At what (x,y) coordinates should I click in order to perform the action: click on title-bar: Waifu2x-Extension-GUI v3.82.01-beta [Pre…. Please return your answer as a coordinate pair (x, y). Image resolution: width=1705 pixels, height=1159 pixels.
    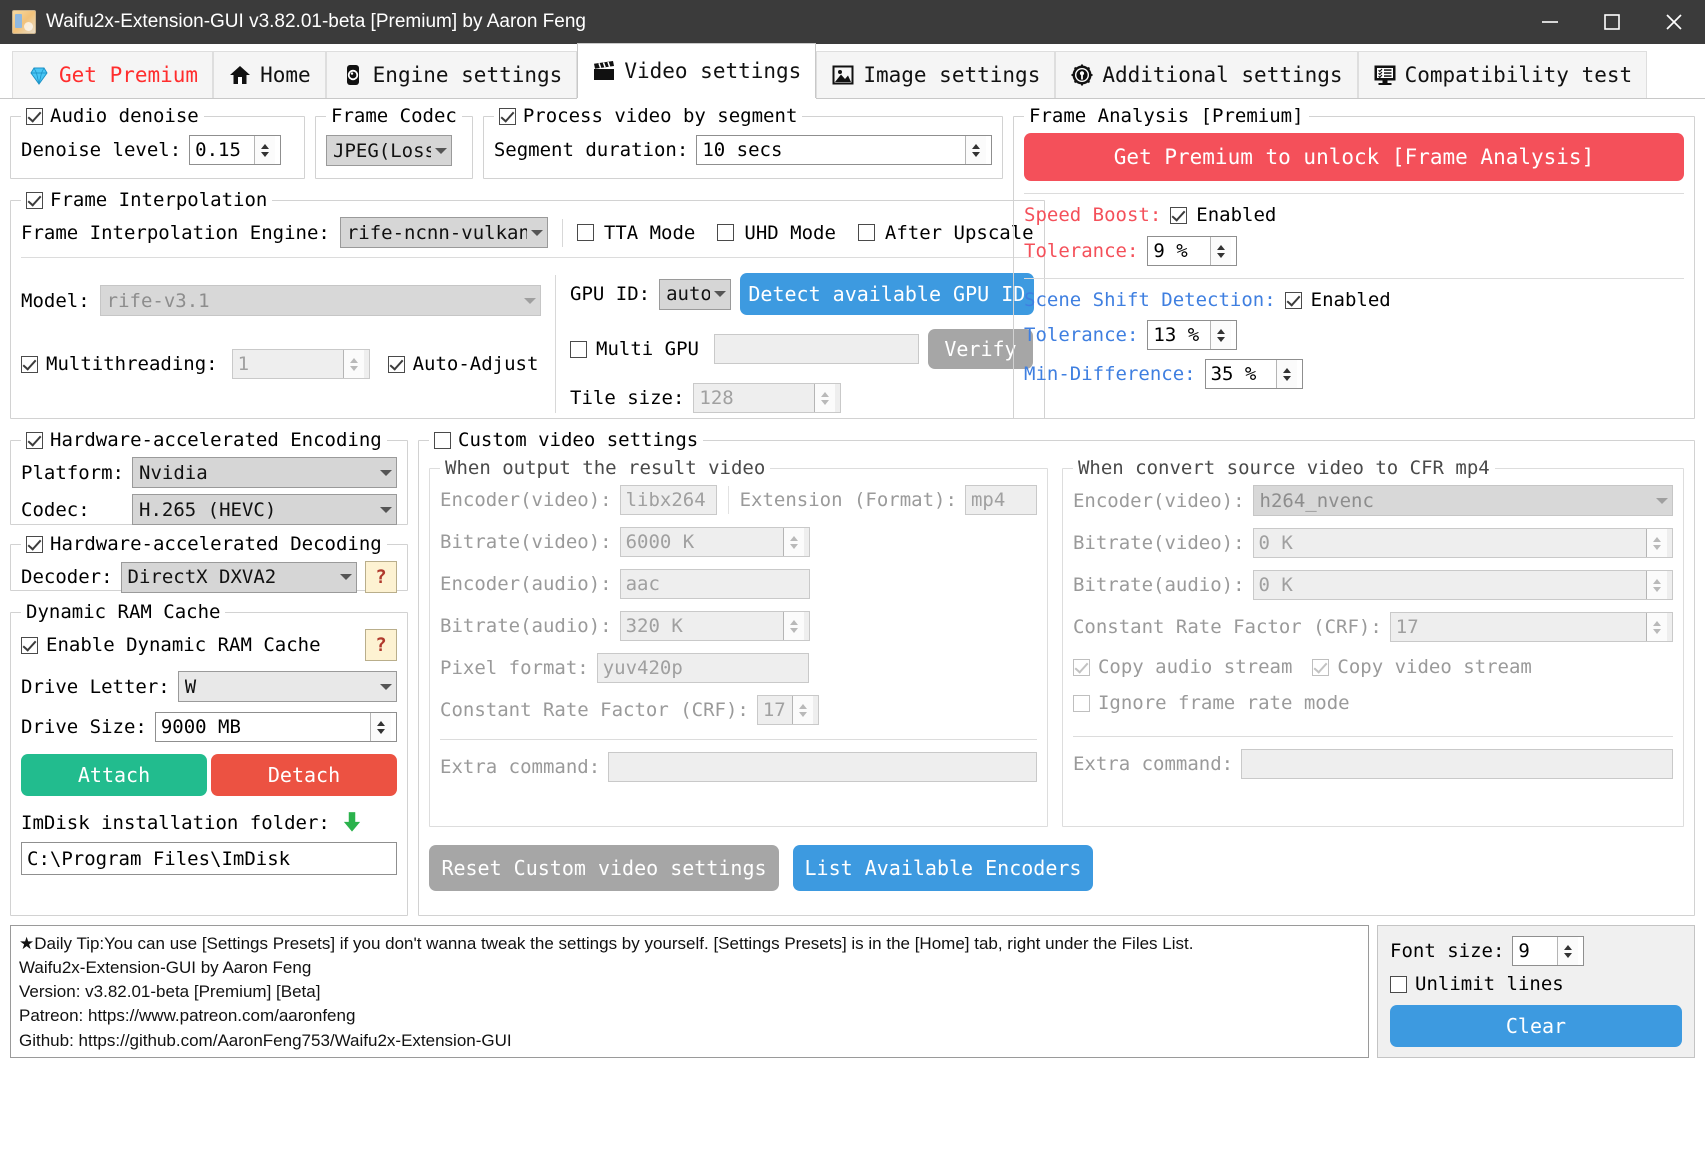
    Looking at the image, I should click on (852, 22).